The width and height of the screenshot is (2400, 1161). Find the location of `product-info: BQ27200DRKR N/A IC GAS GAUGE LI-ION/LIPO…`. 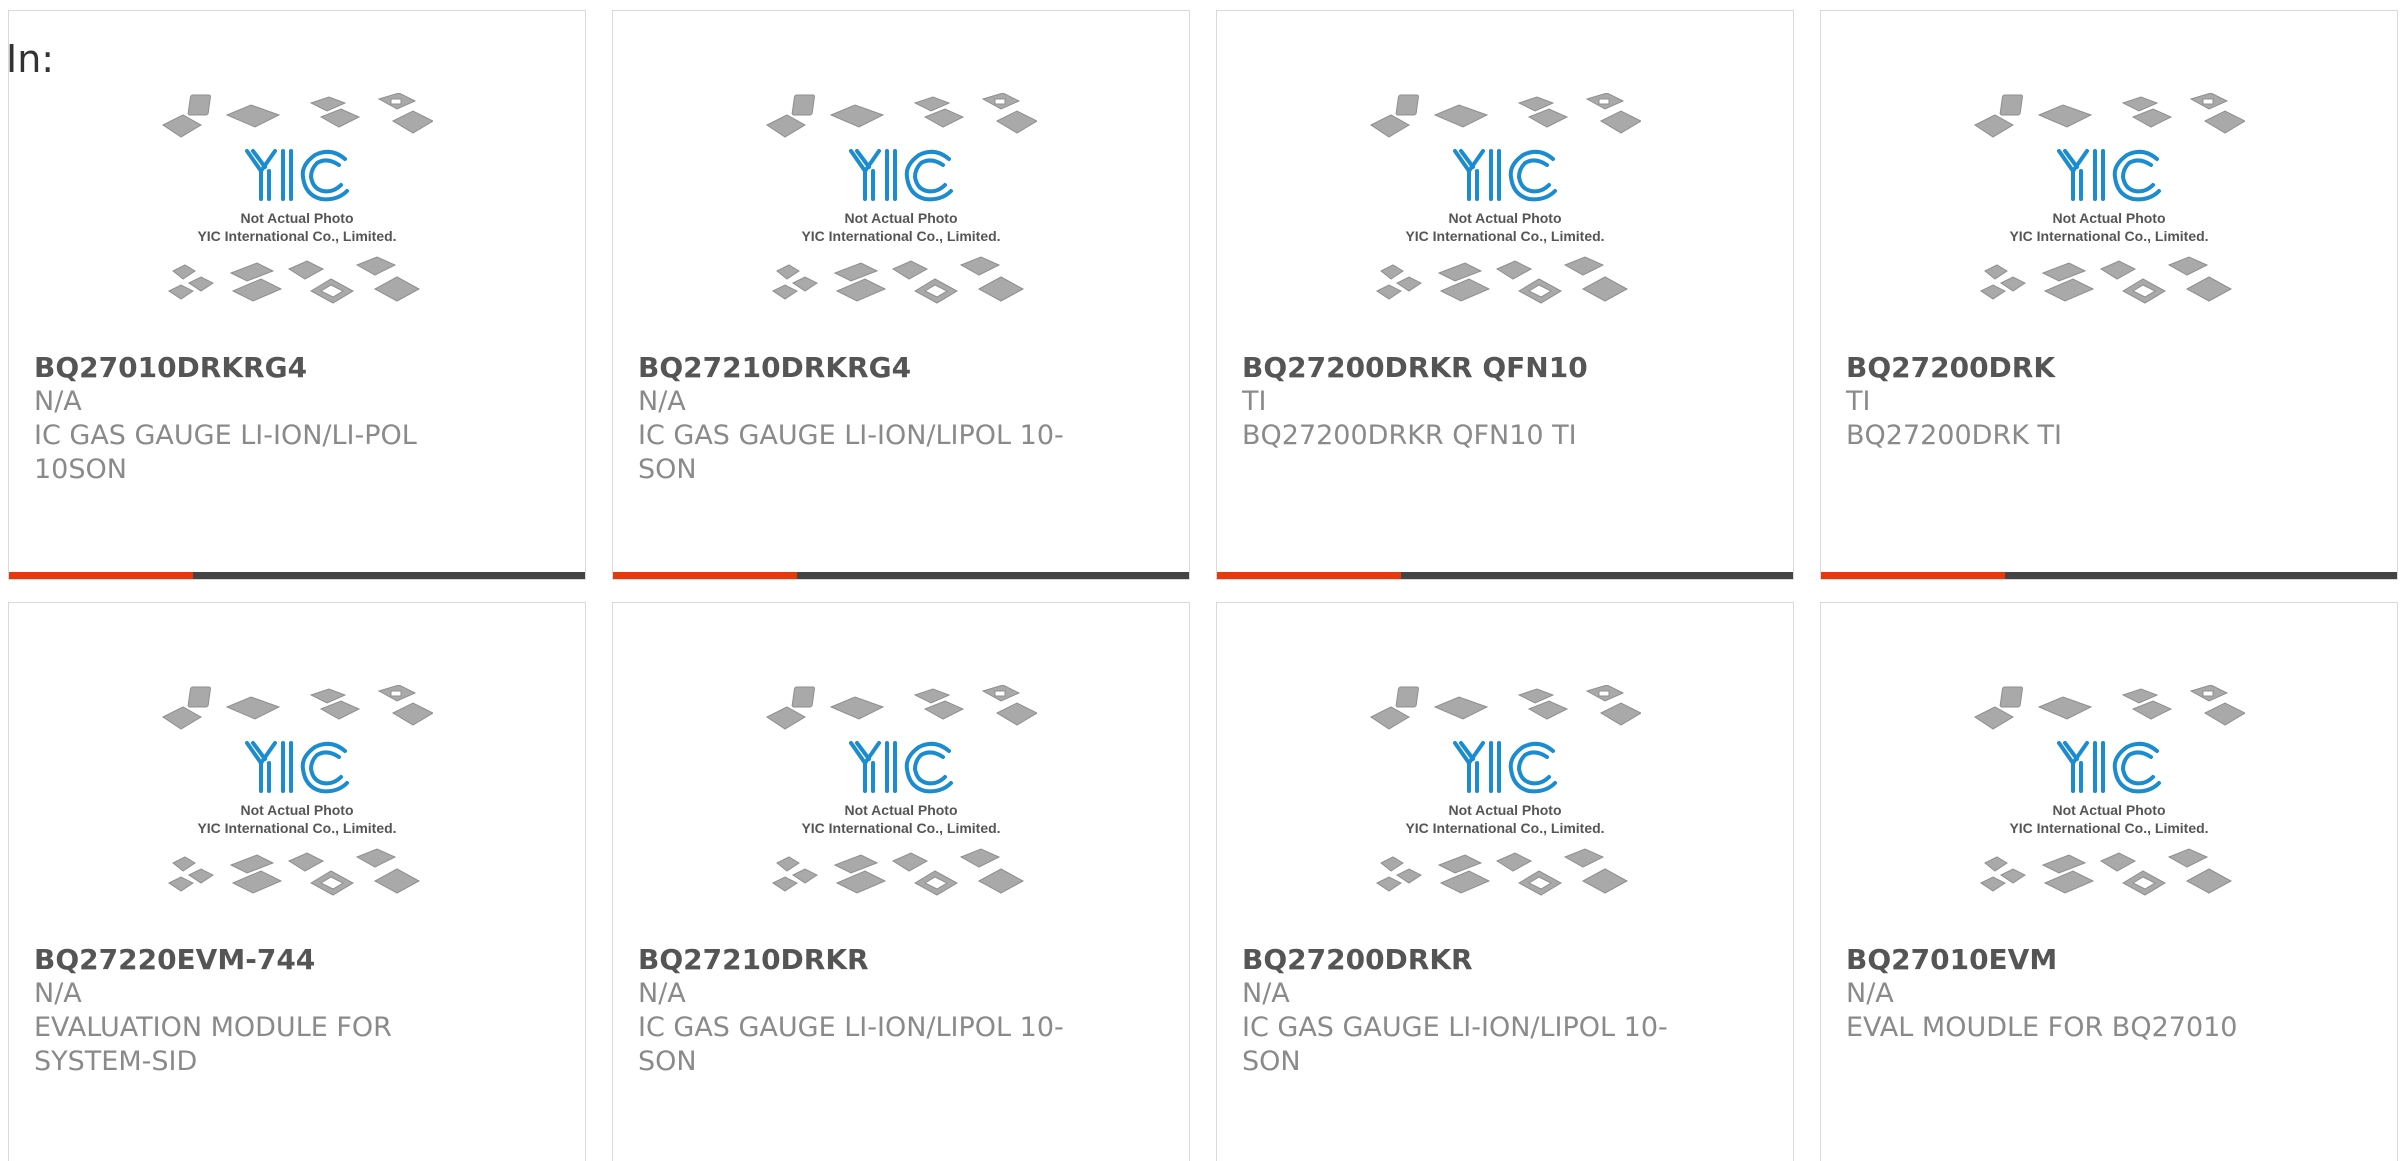

product-info: BQ27200DRKR N/A IC GAS GAUGE LI-ION/LIPO… is located at coordinates (1462, 1011).